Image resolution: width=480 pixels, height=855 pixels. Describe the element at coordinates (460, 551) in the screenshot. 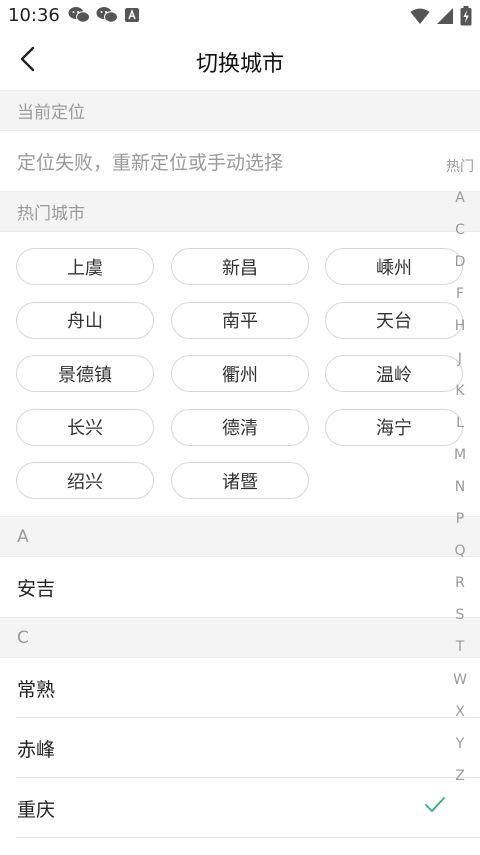

I see `index-letter: Q` at that location.